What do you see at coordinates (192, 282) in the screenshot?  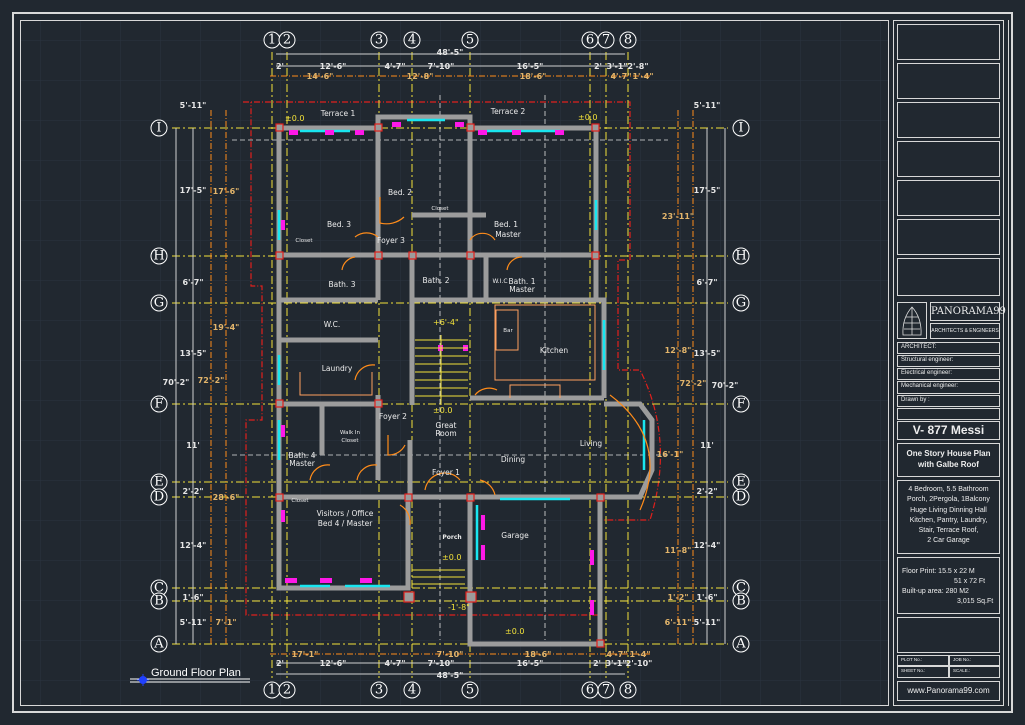 I see `dim-left: 6'-7"` at bounding box center [192, 282].